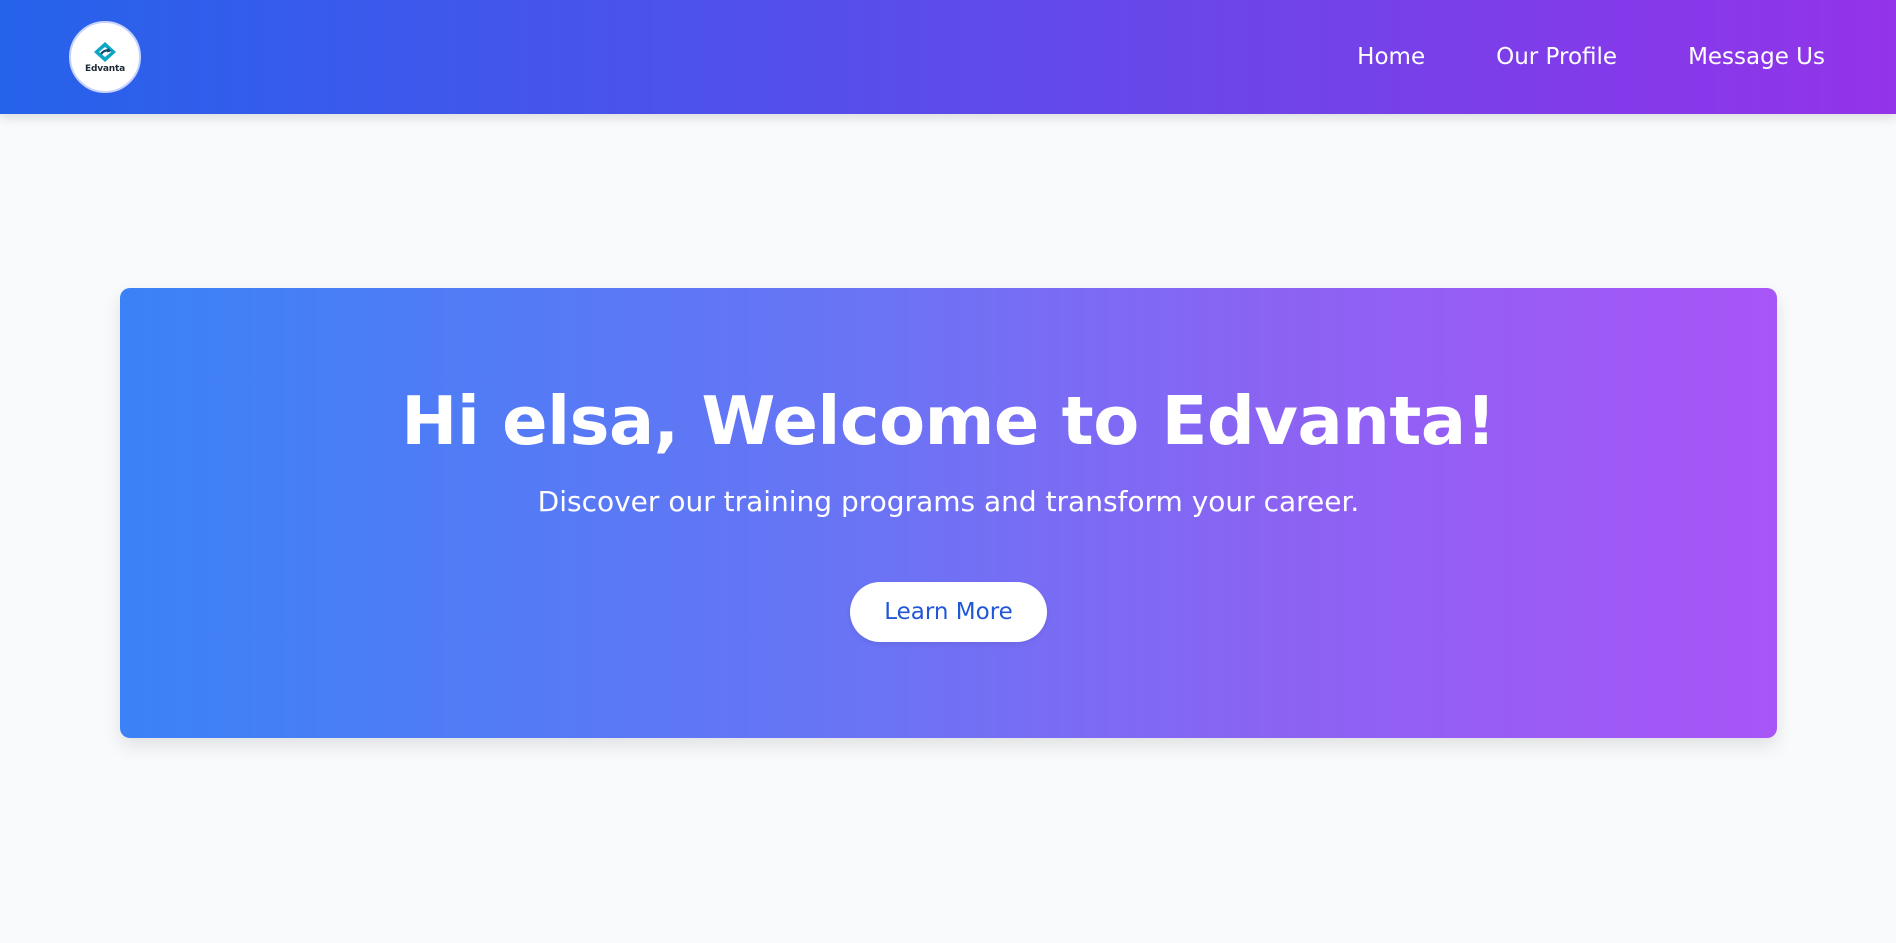 Image resolution: width=1896 pixels, height=943 pixels. What do you see at coordinates (105, 68) in the screenshot?
I see `logo-text: Edvanta` at bounding box center [105, 68].